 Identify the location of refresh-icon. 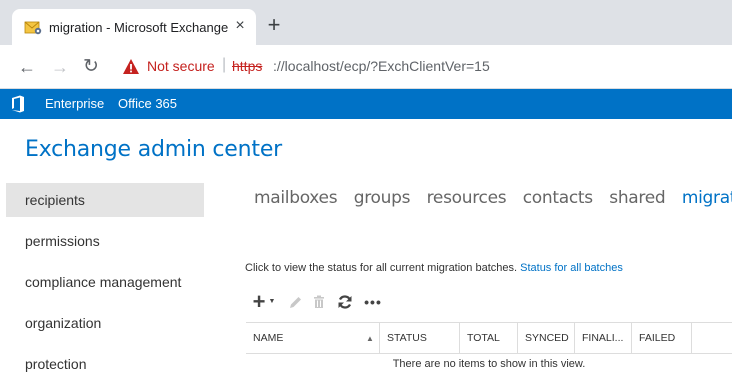
(345, 302).